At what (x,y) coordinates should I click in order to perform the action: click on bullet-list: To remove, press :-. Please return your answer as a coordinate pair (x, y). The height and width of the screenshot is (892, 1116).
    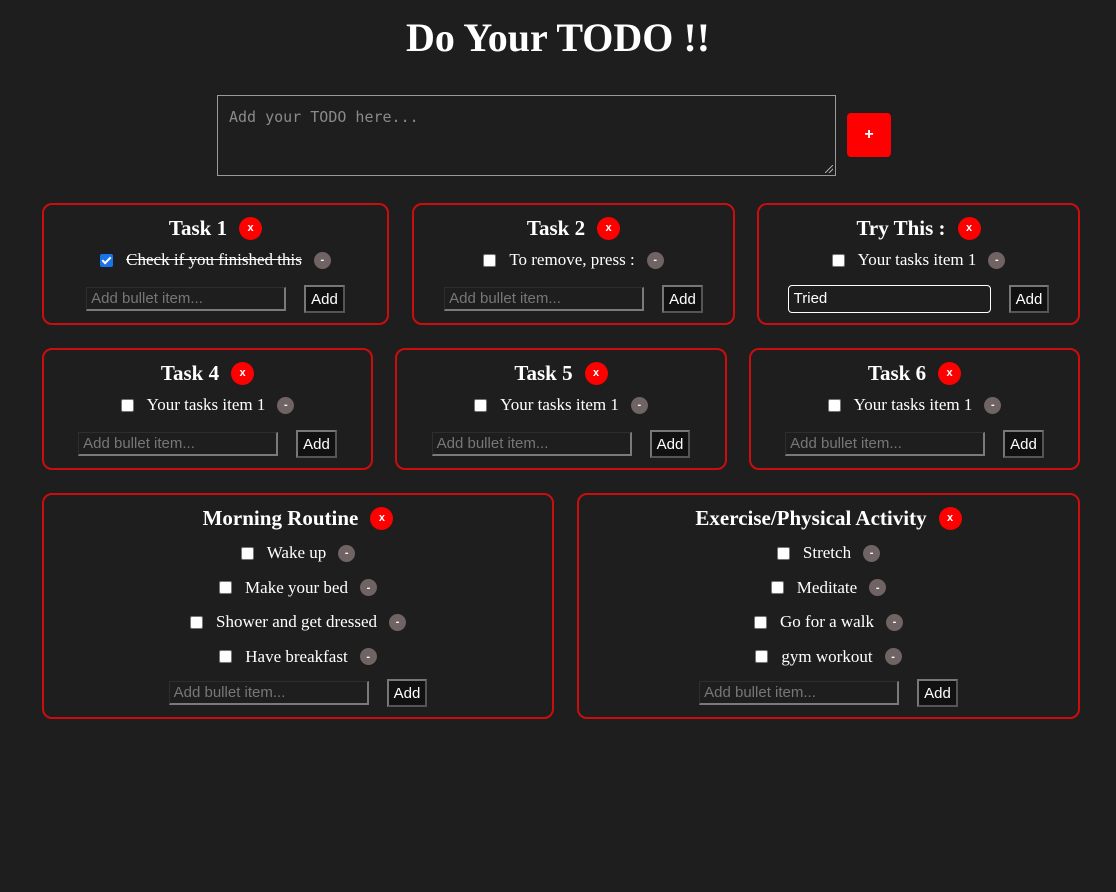
    Looking at the image, I should click on (573, 260).